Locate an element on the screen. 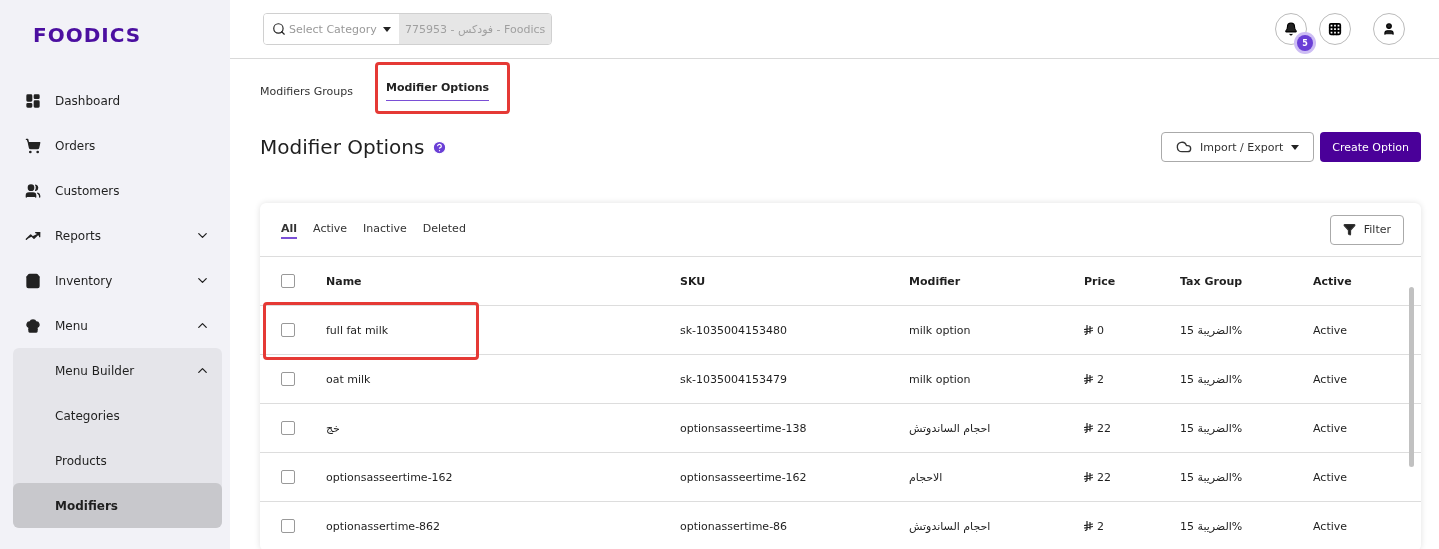 Image resolution: width=1439 pixels, height=549 pixels. sidebar-item: Dashboard is located at coordinates (117, 100).